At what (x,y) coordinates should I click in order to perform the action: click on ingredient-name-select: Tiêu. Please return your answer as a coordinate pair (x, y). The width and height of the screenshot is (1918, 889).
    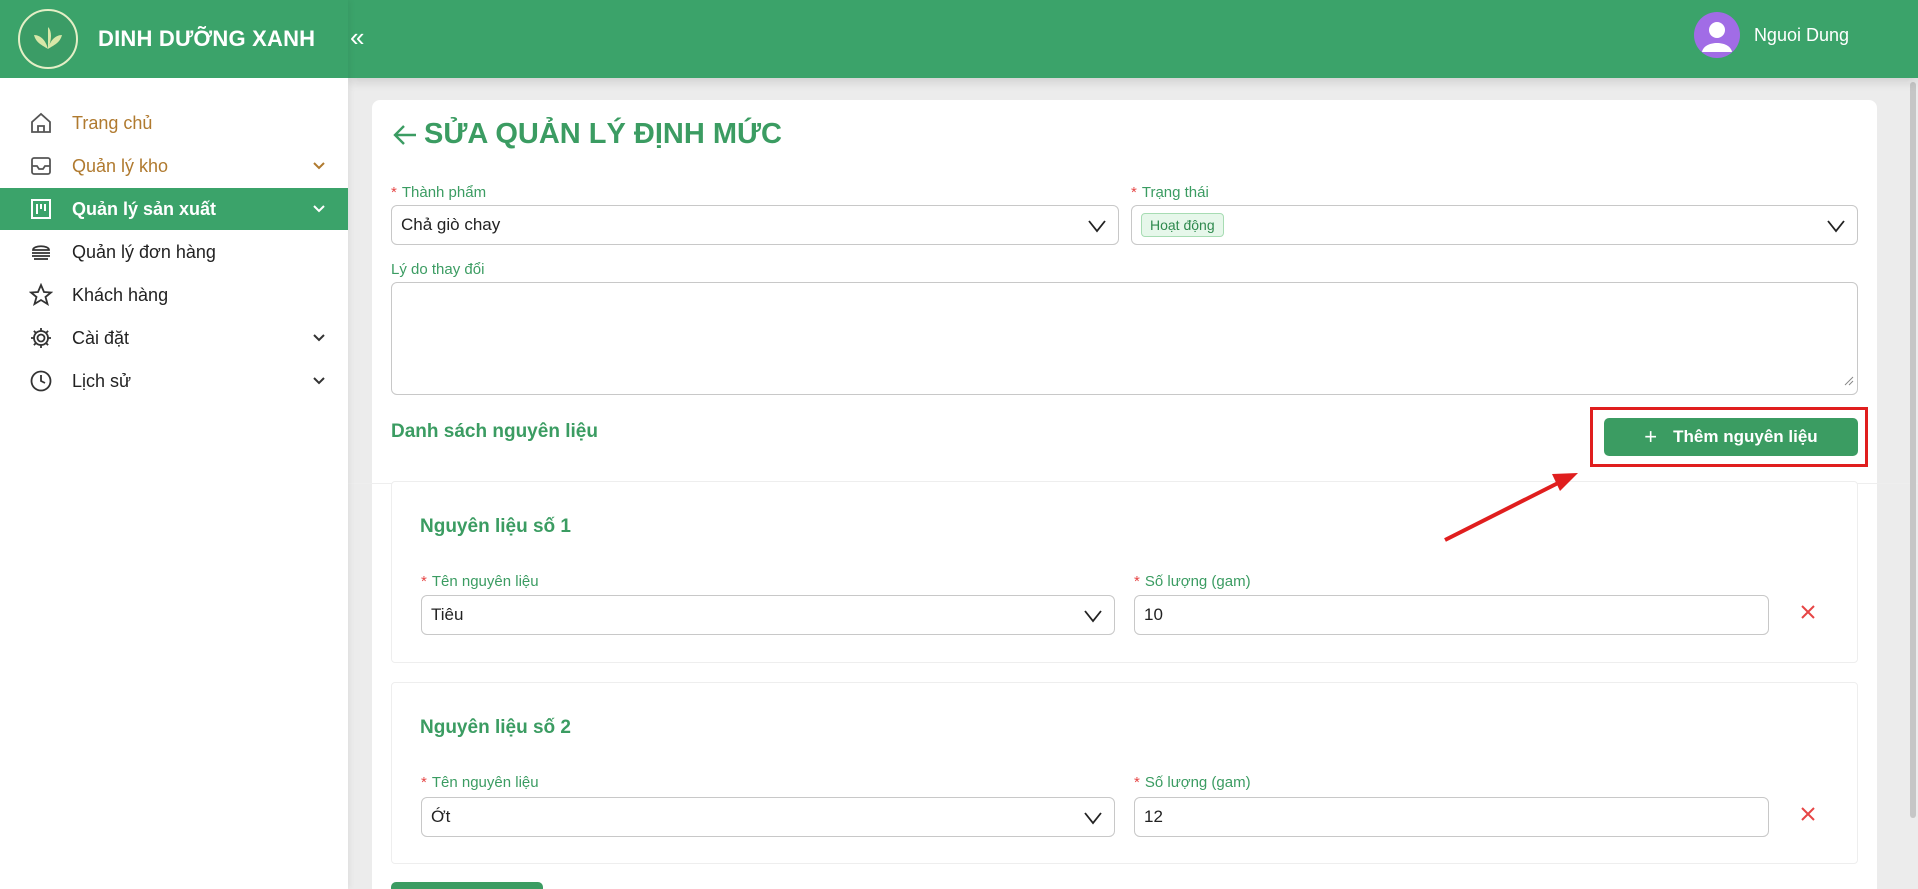
    Looking at the image, I should click on (768, 615).